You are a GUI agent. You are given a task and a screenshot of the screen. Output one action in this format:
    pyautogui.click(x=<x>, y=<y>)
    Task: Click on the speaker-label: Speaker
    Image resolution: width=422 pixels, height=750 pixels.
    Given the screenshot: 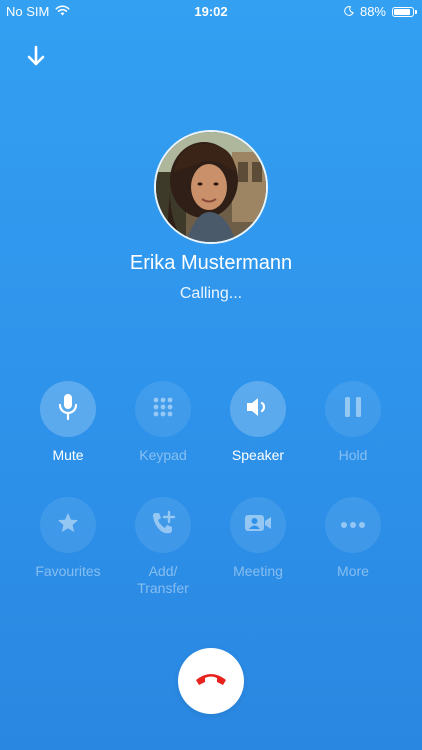 What is the action you would take?
    pyautogui.click(x=258, y=455)
    